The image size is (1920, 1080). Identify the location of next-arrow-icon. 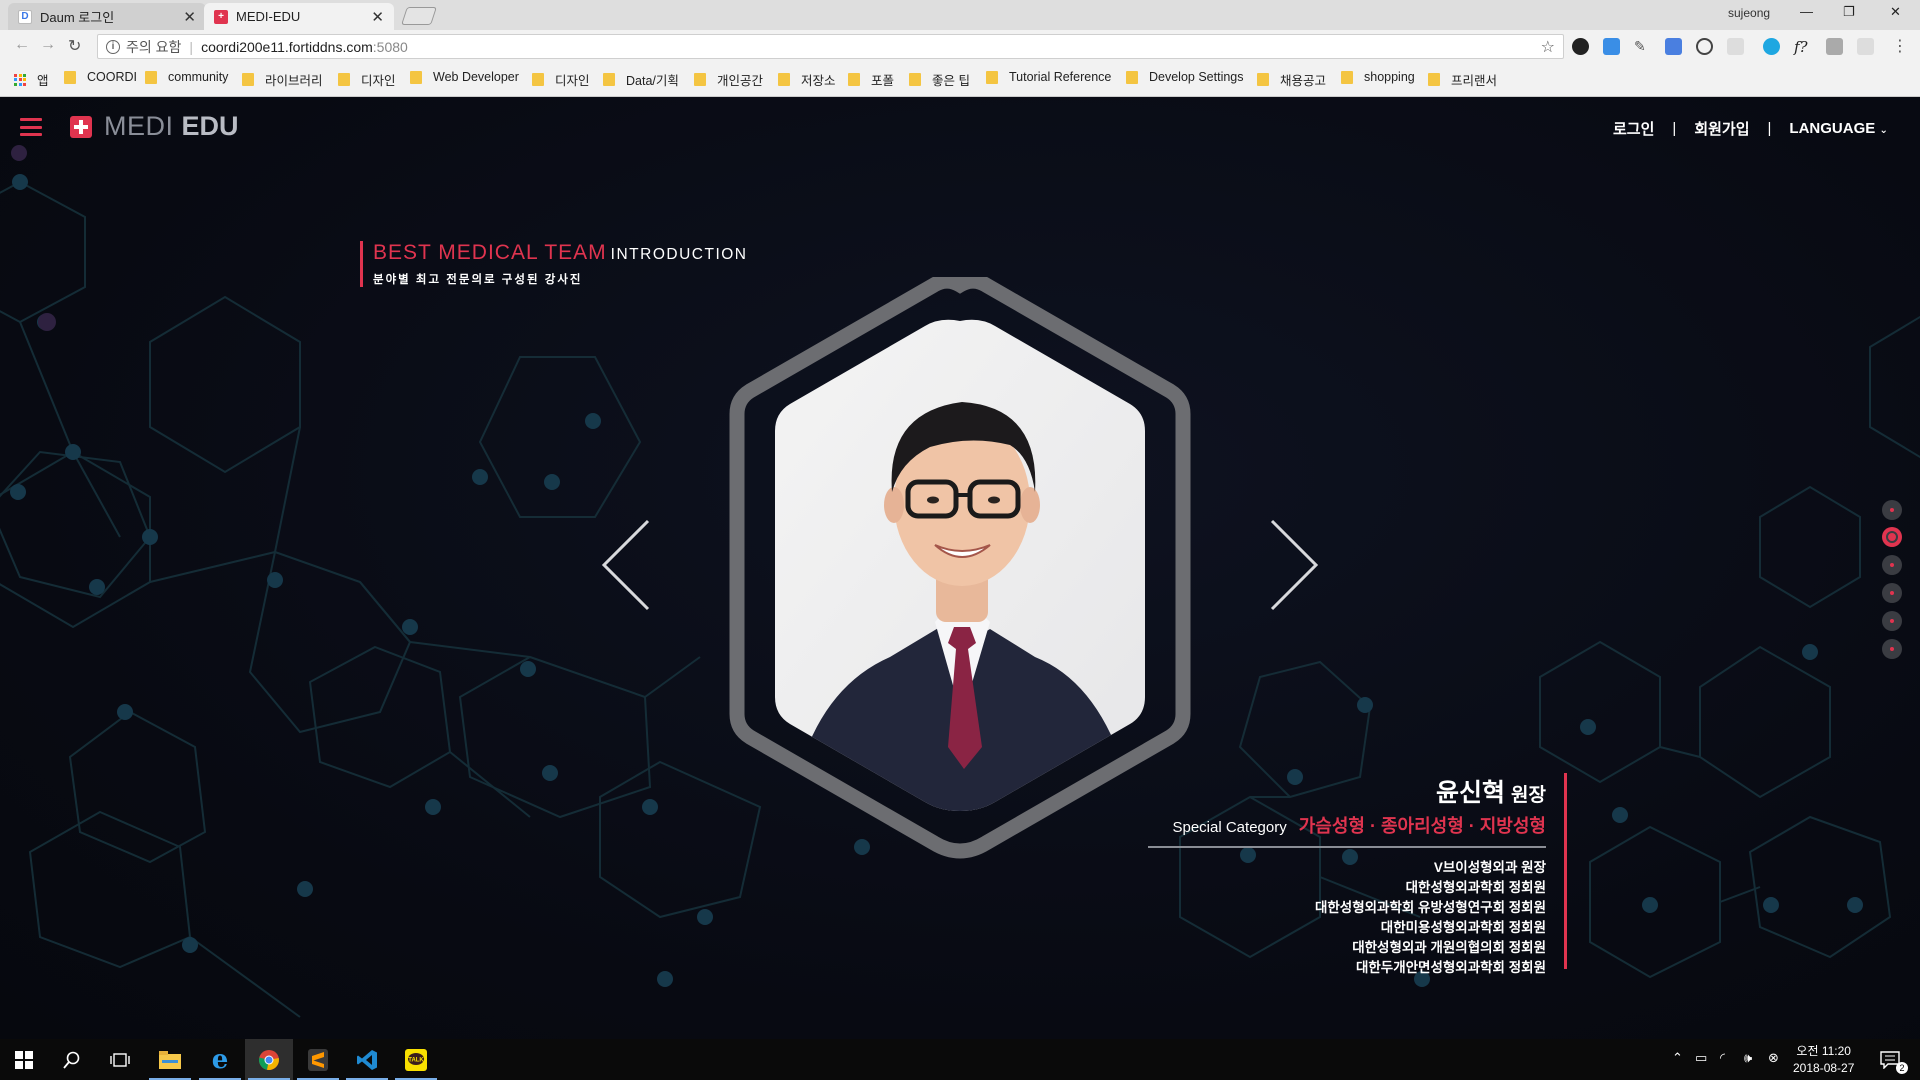
(1294, 565).